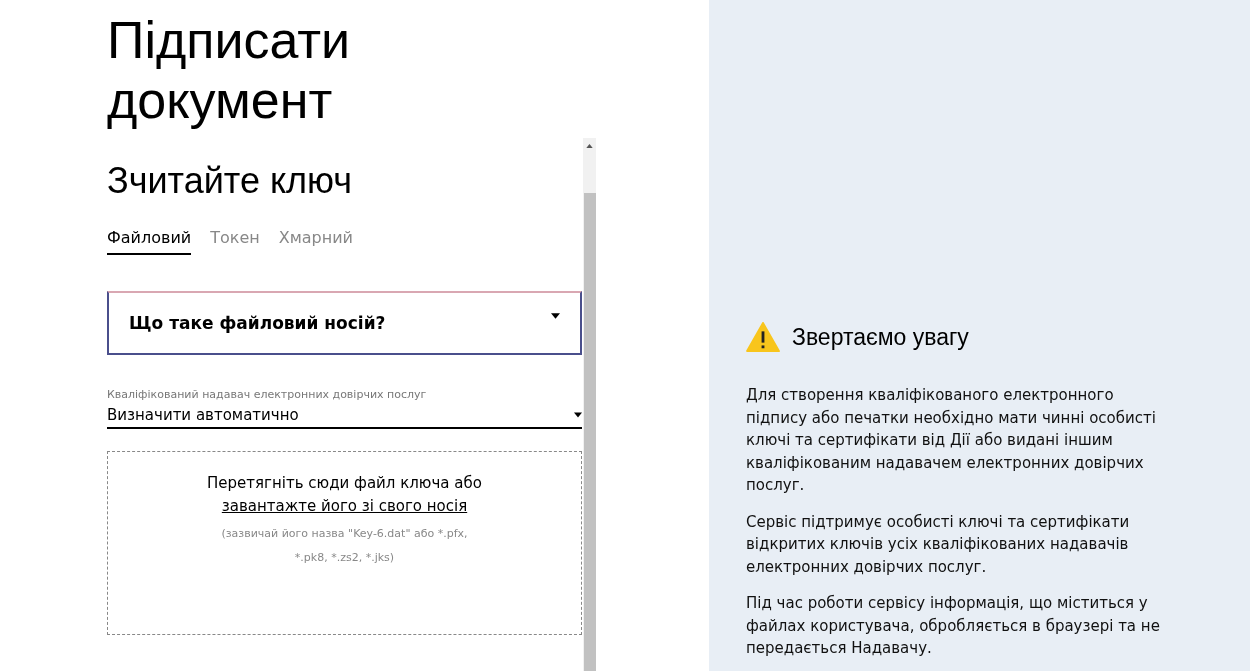 Image resolution: width=1250 pixels, height=671 pixels. Describe the element at coordinates (344, 506) in the screenshot. I see `upload-link: завантажте його зі свого носія` at that location.